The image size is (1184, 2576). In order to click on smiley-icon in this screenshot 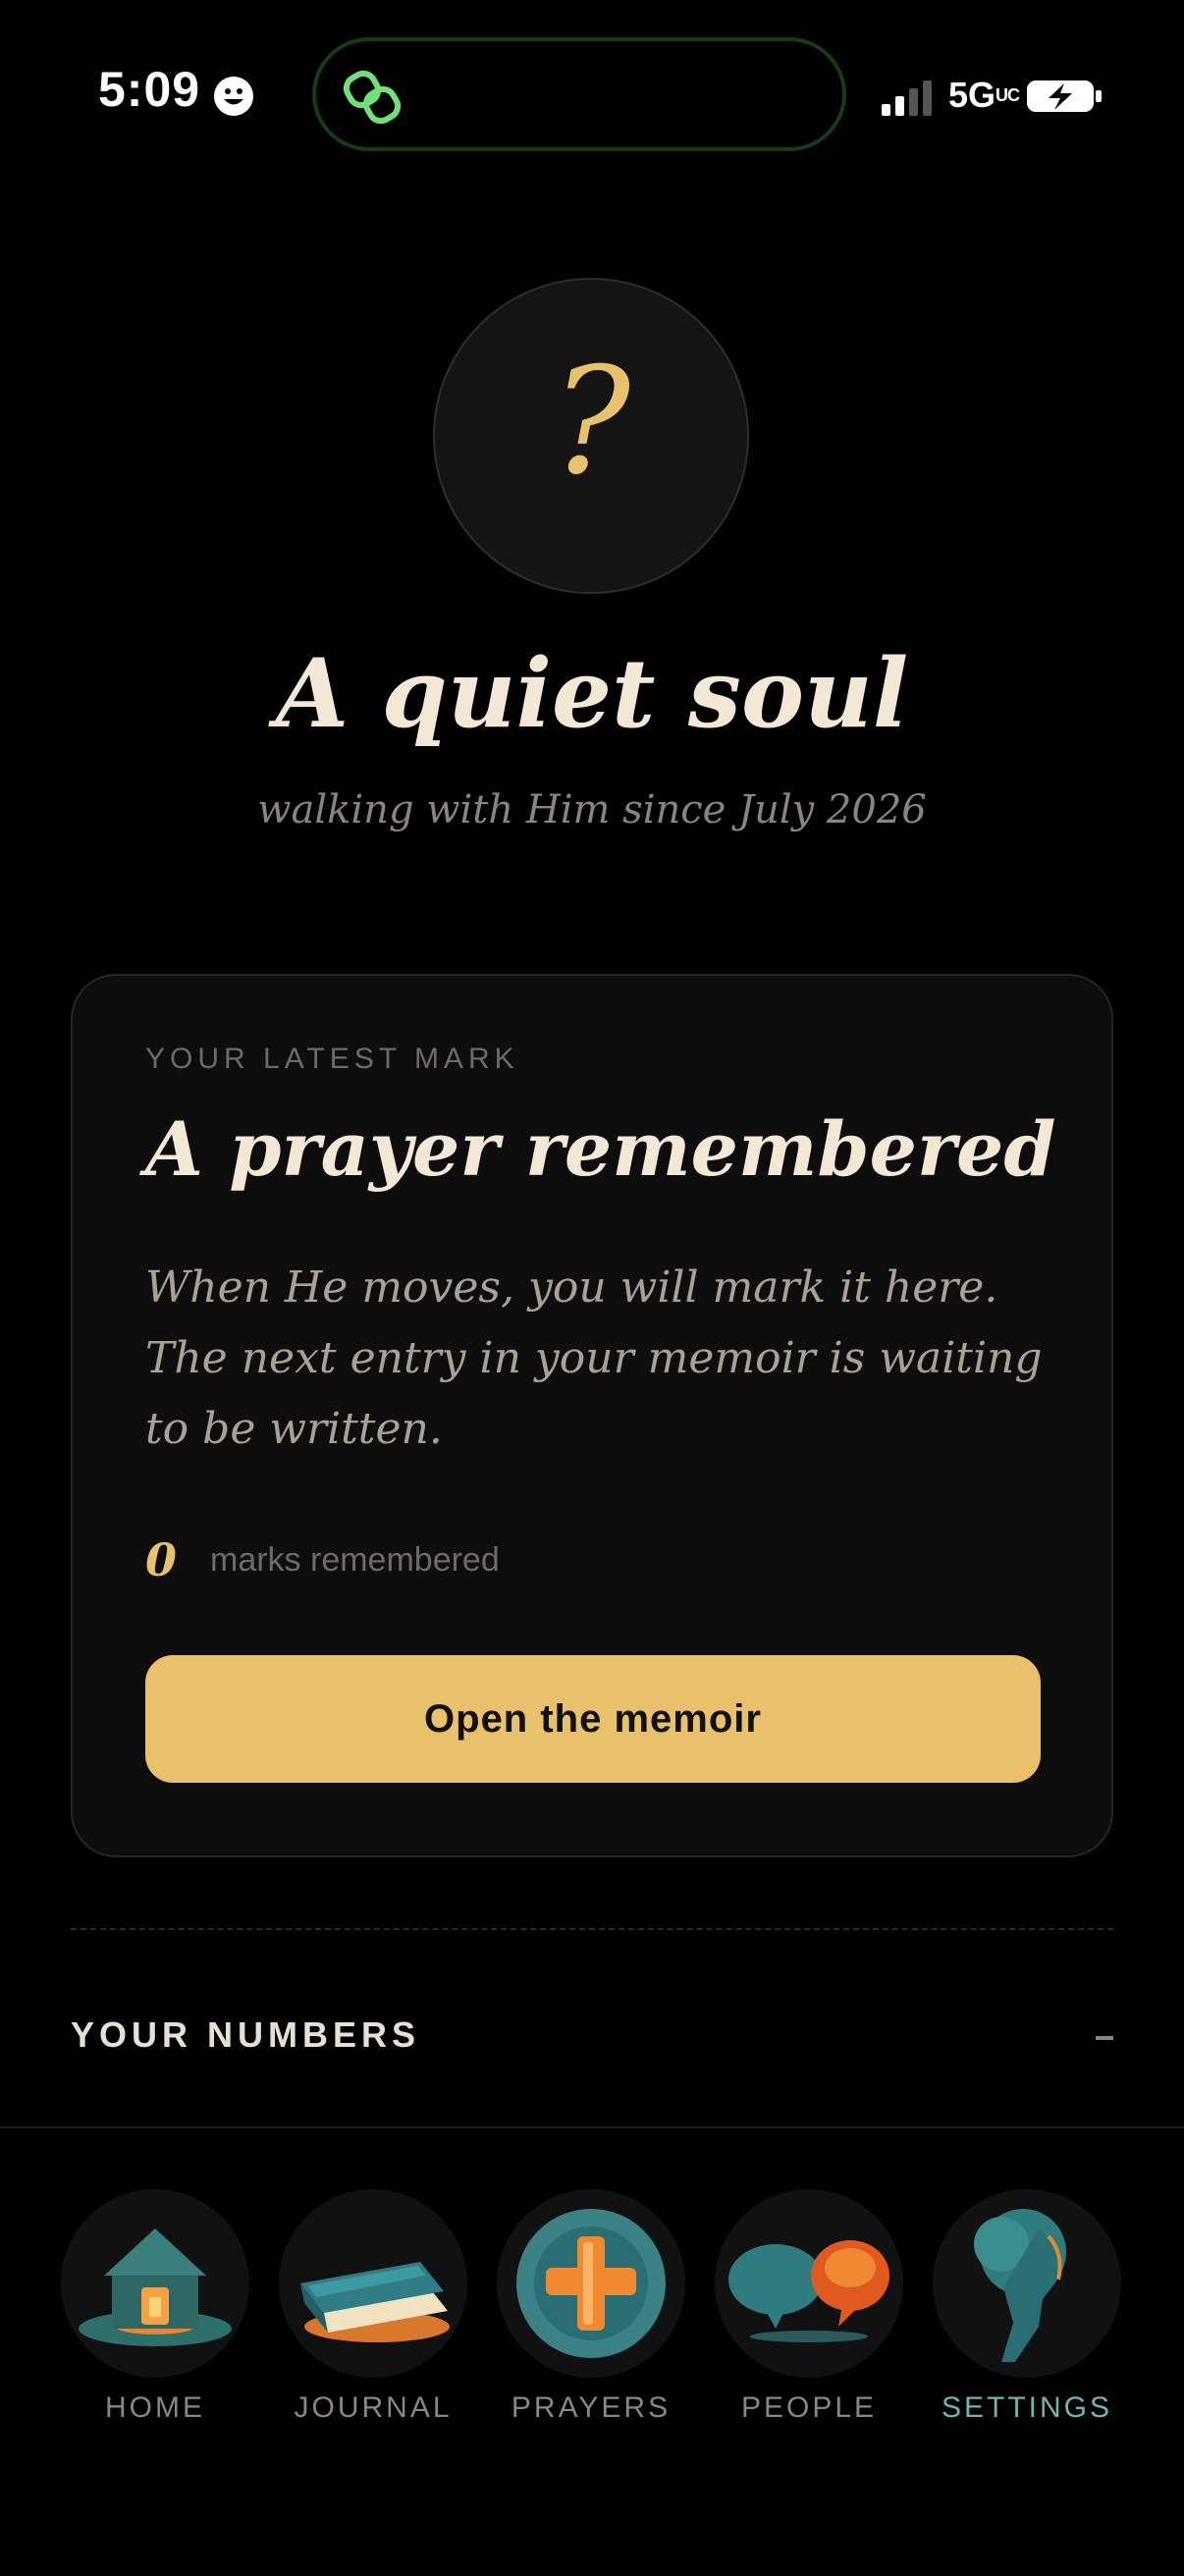, I will do `click(233, 96)`.